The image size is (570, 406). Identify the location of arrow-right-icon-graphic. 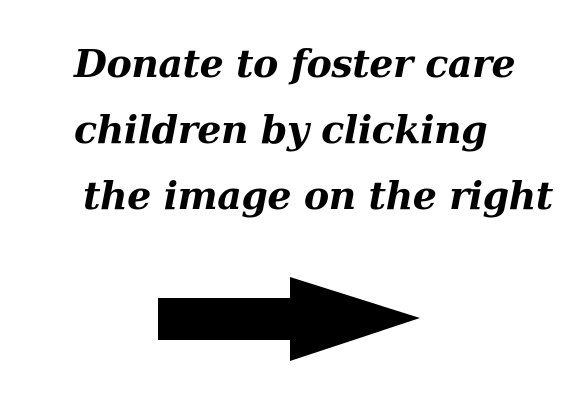
(289, 319).